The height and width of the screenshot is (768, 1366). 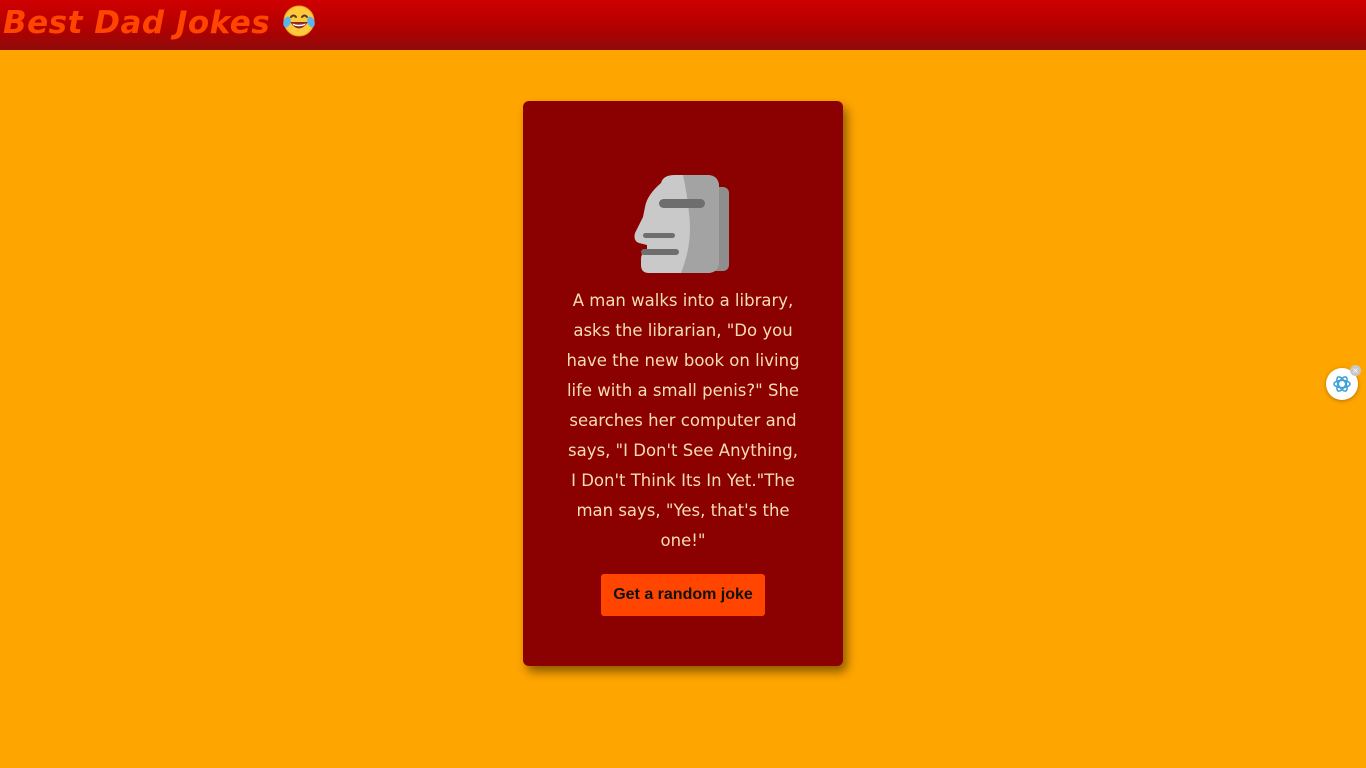 What do you see at coordinates (683, 595) in the screenshot?
I see `get-random-joke-button: Get a random joke` at bounding box center [683, 595].